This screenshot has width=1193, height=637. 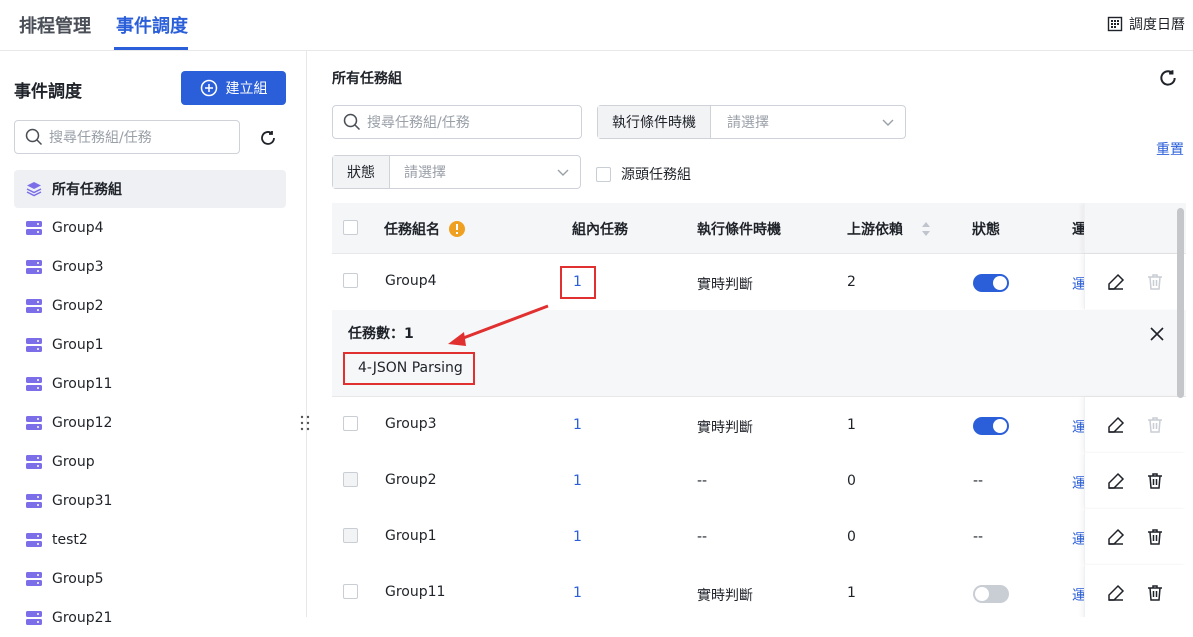 What do you see at coordinates (1115, 24) in the screenshot?
I see `calendar-icon` at bounding box center [1115, 24].